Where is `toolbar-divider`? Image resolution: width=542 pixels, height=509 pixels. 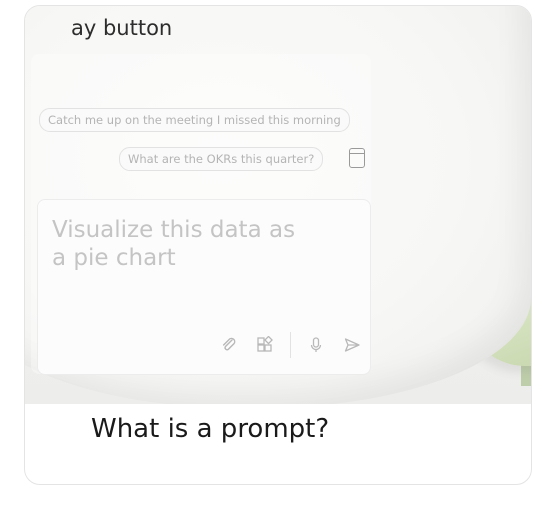 toolbar-divider is located at coordinates (290, 345).